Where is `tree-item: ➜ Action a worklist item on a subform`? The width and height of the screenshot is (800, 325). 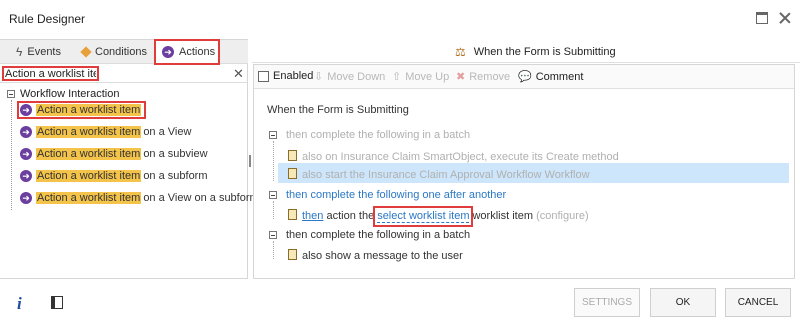 tree-item: ➜ Action a worklist item on a subform is located at coordinates (114, 176).